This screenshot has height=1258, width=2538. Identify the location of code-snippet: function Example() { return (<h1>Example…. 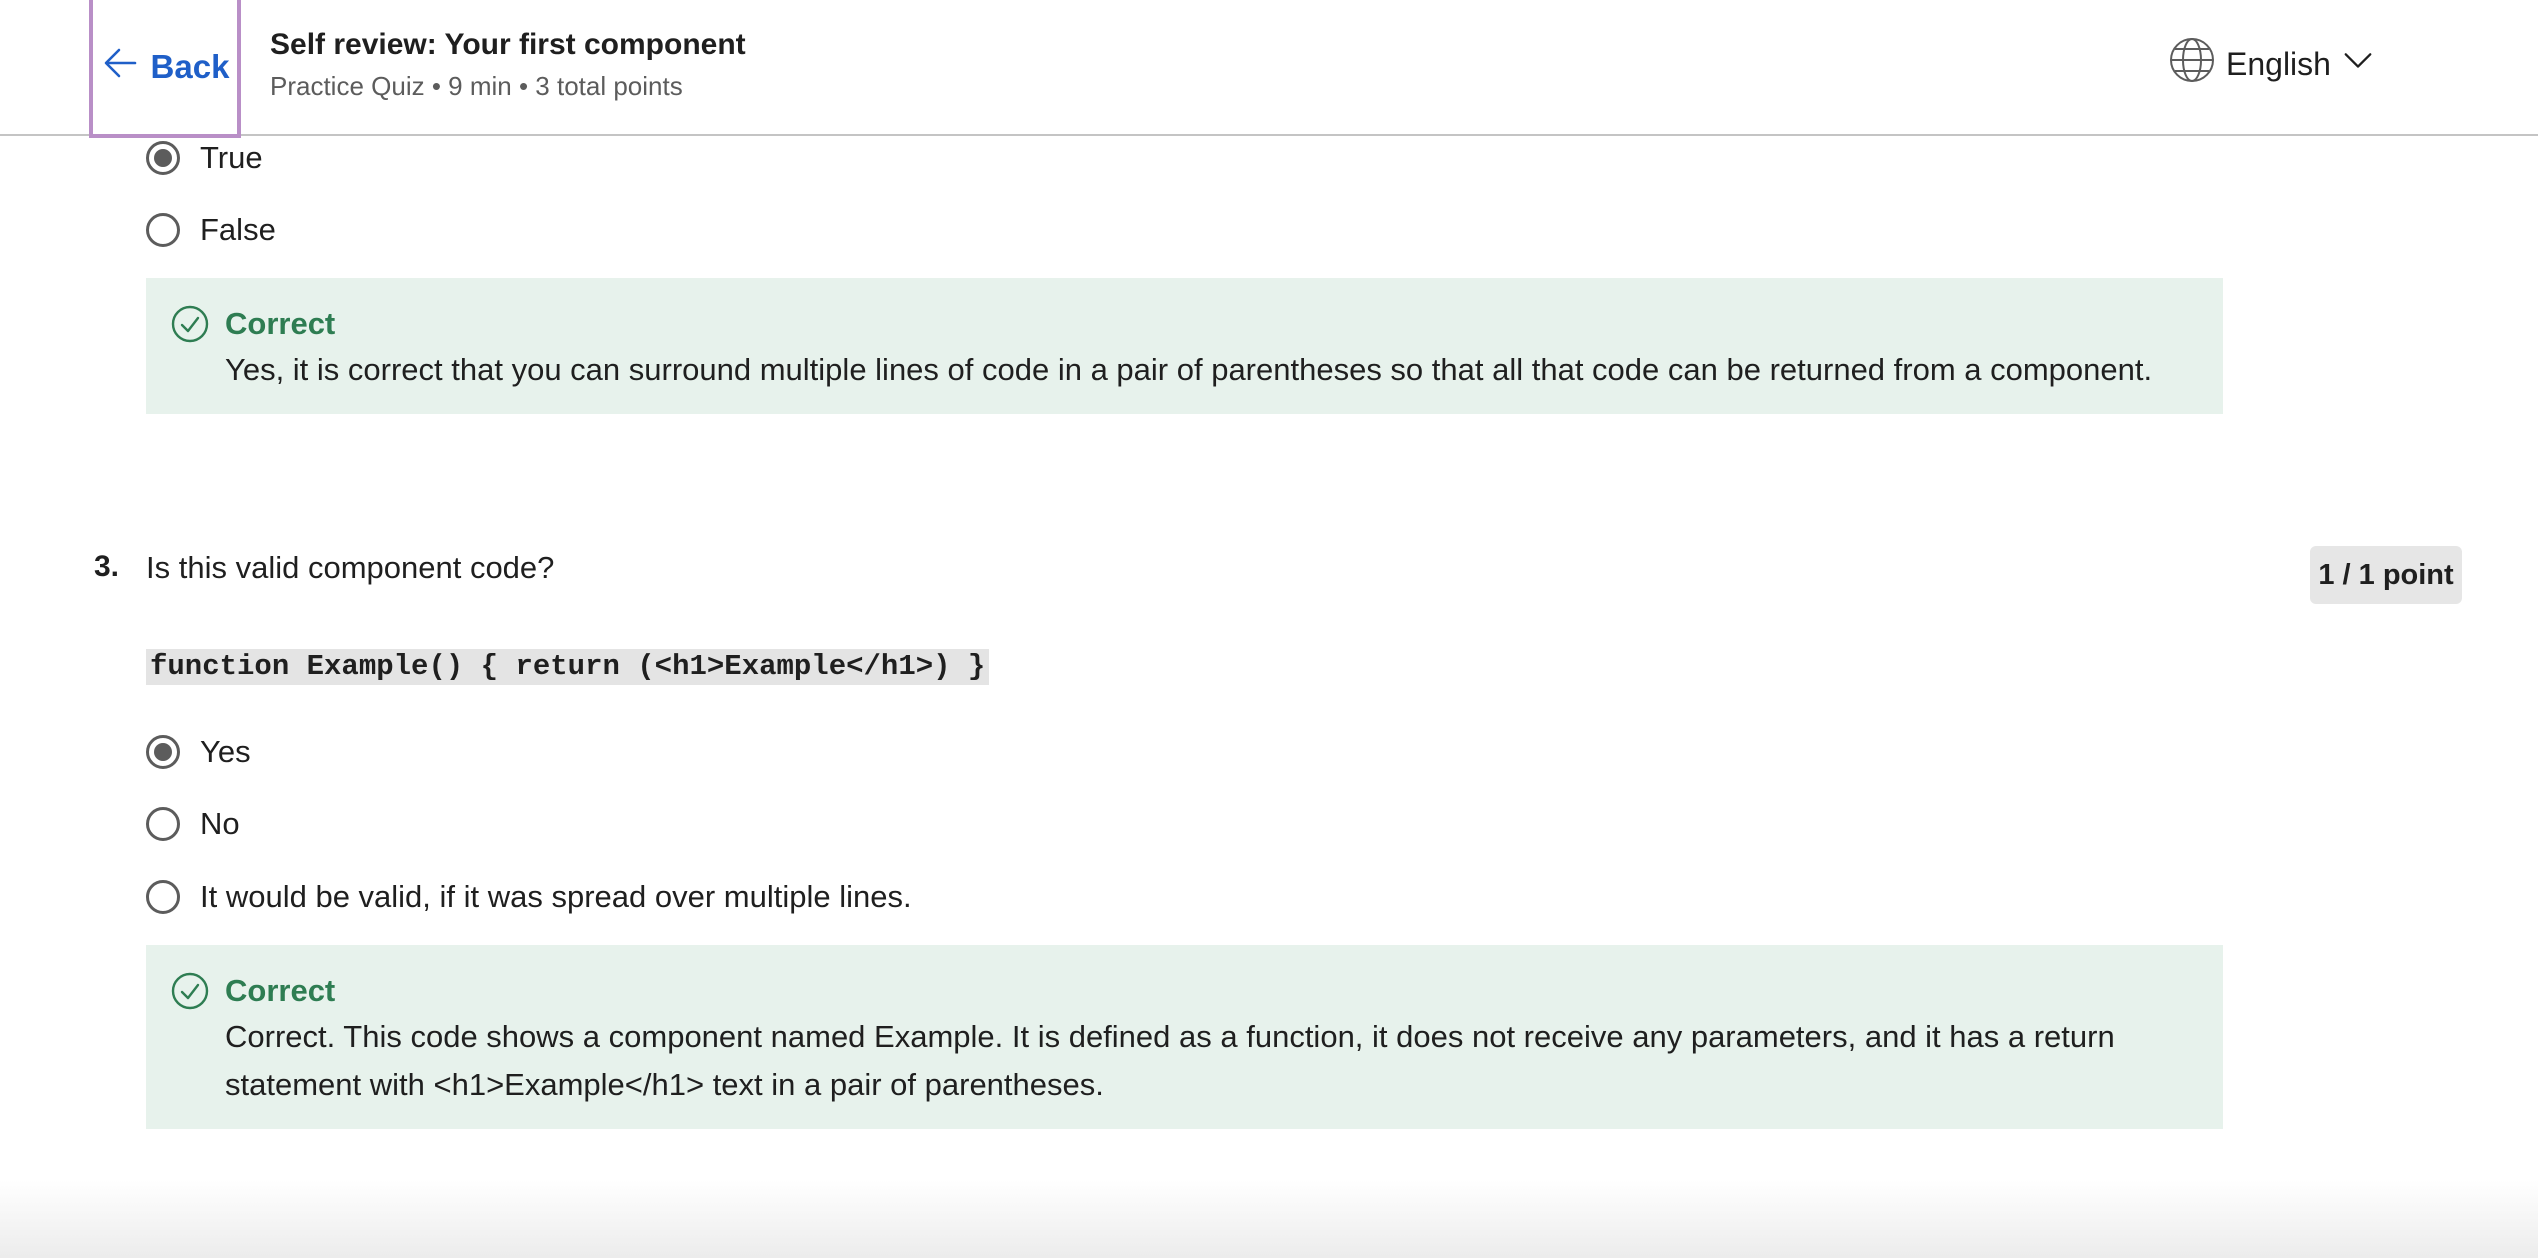
(568, 667).